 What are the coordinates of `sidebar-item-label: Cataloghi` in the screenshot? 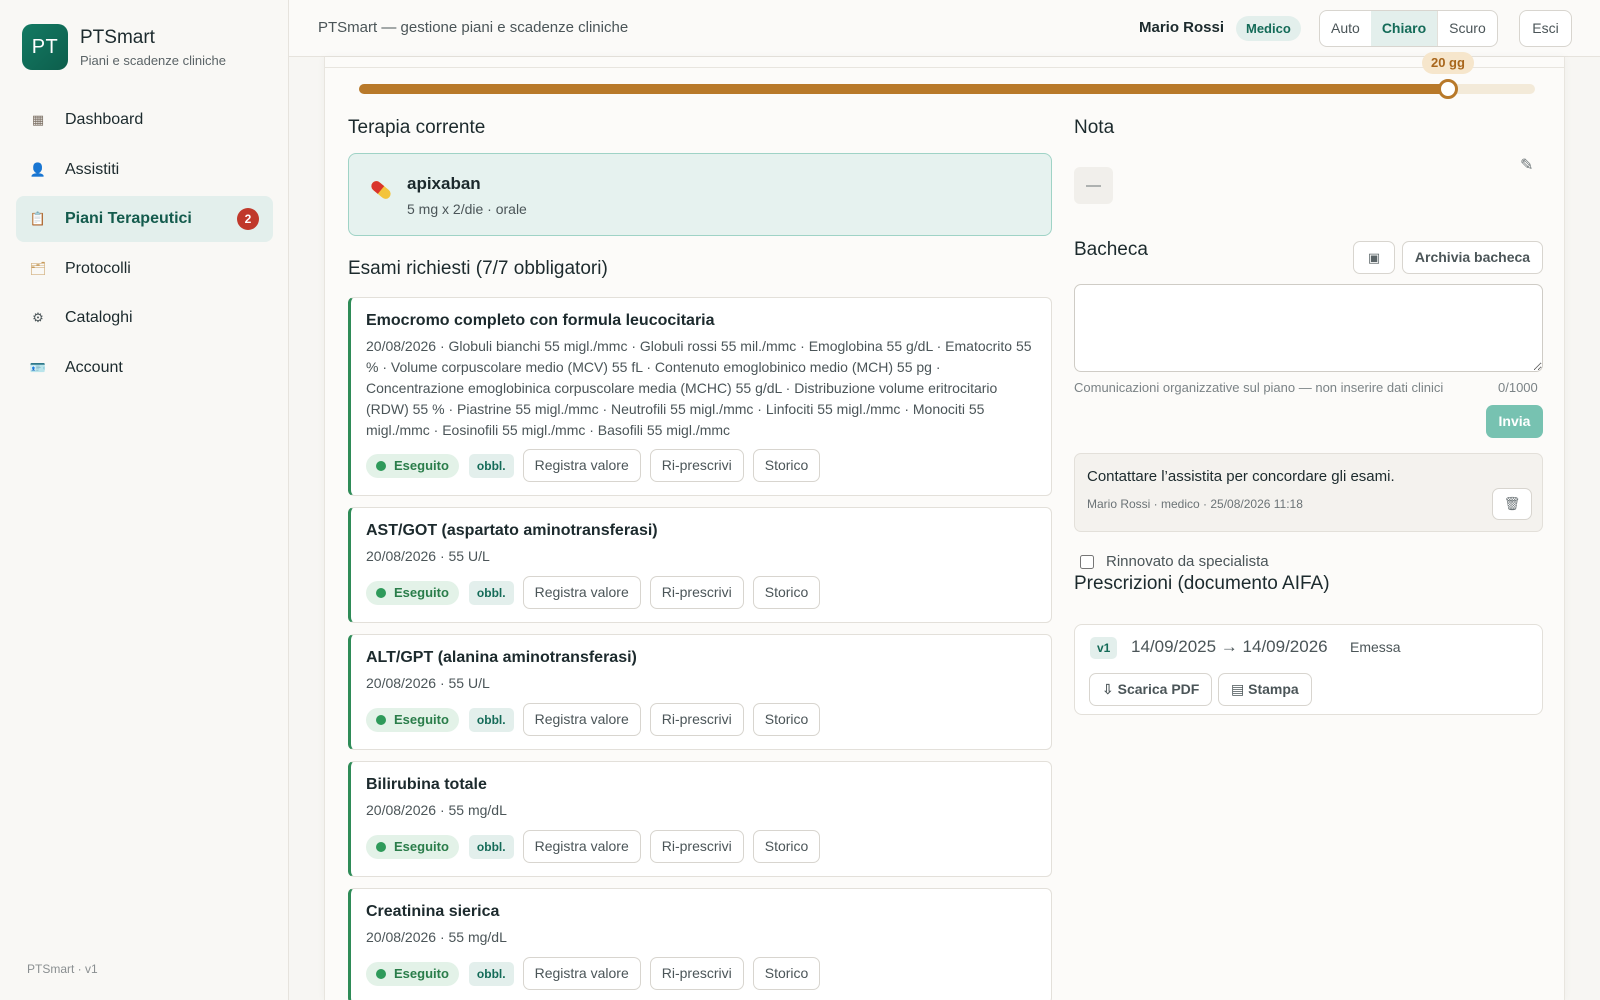 It's located at (99, 317).